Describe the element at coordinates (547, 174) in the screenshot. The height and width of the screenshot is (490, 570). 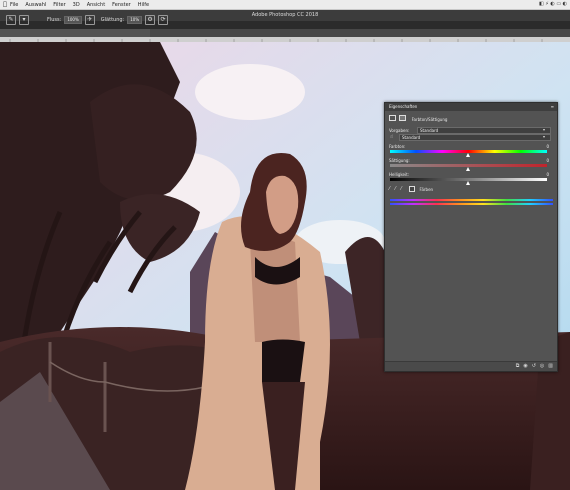
I see `lightness-value: 0` at that location.